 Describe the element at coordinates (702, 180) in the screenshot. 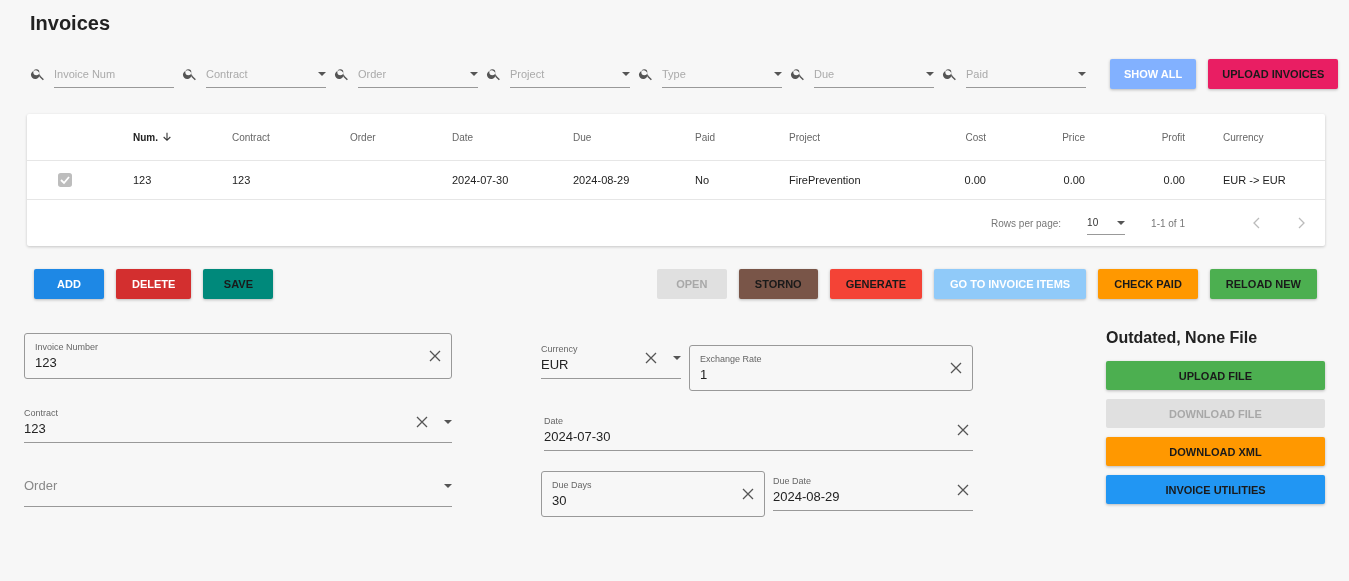

I see `table-cell: No` at that location.